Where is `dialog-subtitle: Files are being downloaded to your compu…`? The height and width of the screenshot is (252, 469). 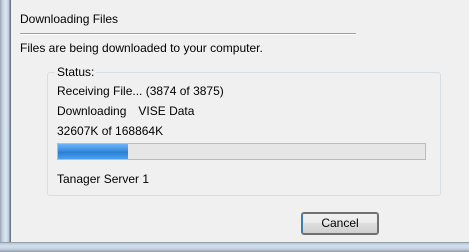 dialog-subtitle: Files are being downloaded to your compu… is located at coordinates (141, 48).